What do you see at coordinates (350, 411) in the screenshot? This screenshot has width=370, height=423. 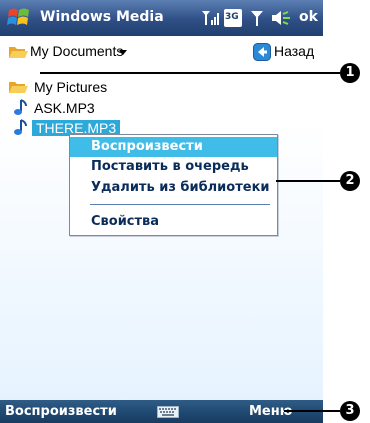 I see `callout-marker-3: 3` at bounding box center [350, 411].